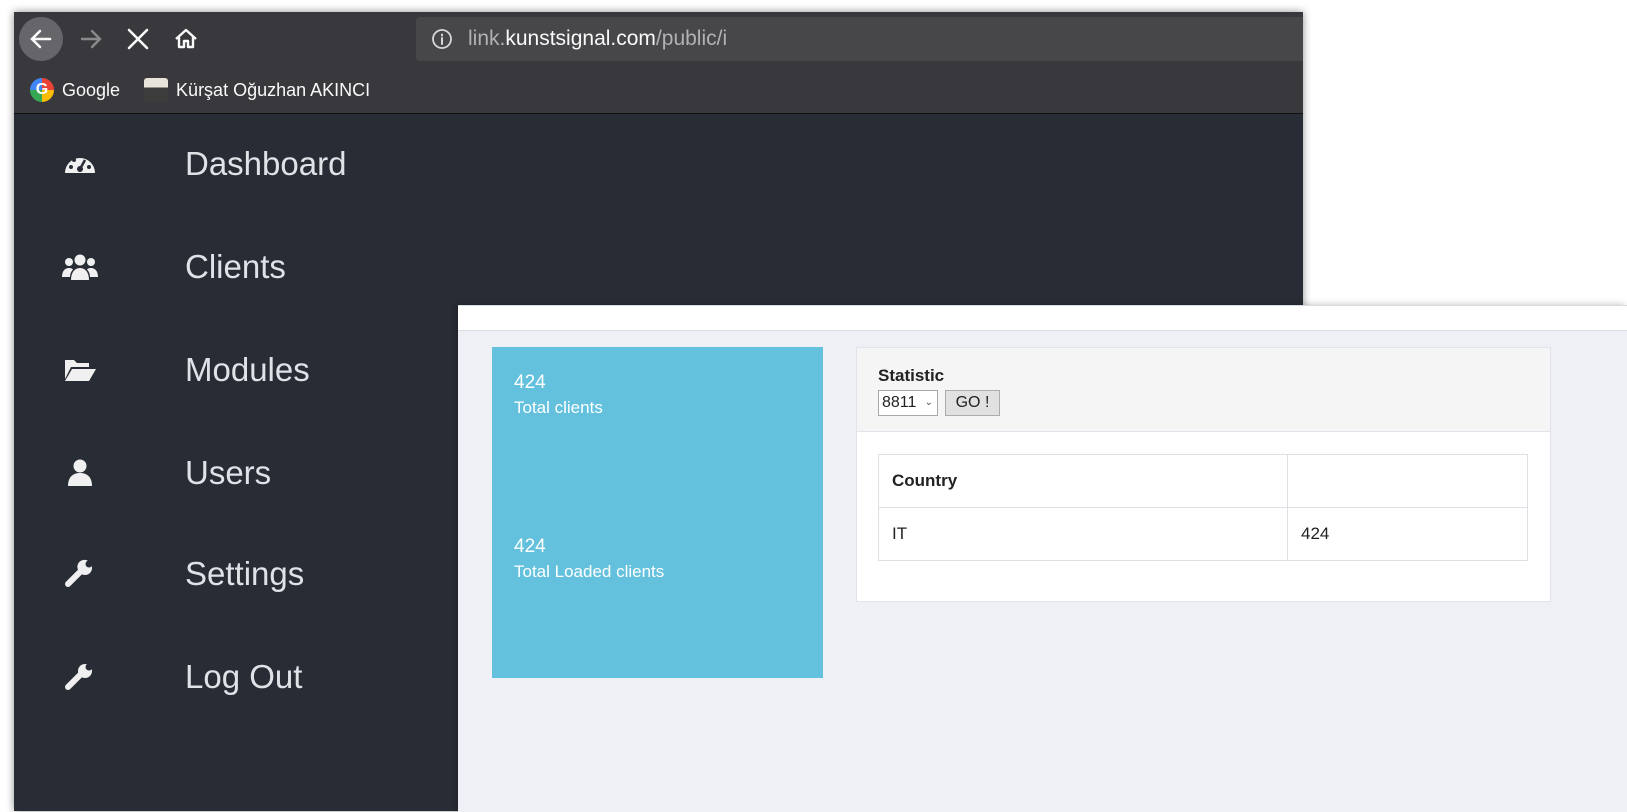  I want to click on total-loaded-value: 424, so click(530, 546).